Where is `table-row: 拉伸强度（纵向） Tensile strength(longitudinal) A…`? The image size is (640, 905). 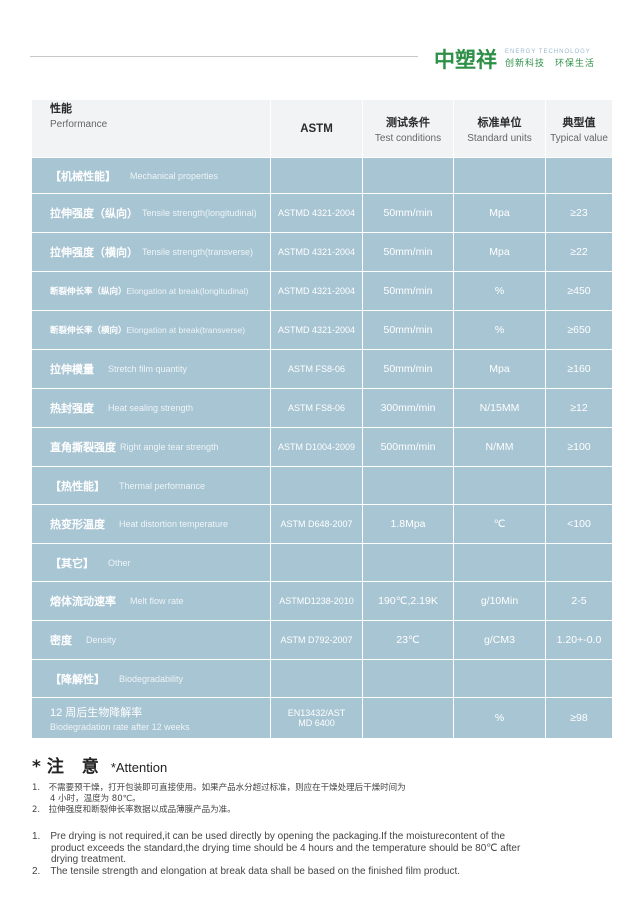 table-row: 拉伸强度（纵向） Tensile strength(longitudinal) A… is located at coordinates (322, 212).